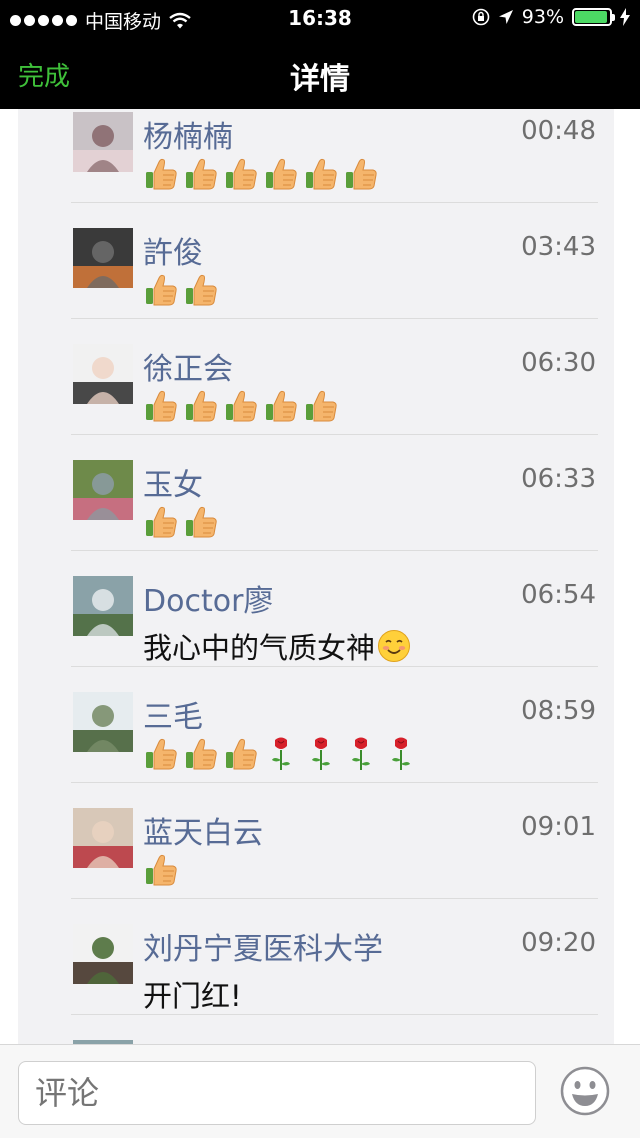 This screenshot has width=640, height=1138. What do you see at coordinates (625, 17) in the screenshot?
I see `charging-bolt-icon` at bounding box center [625, 17].